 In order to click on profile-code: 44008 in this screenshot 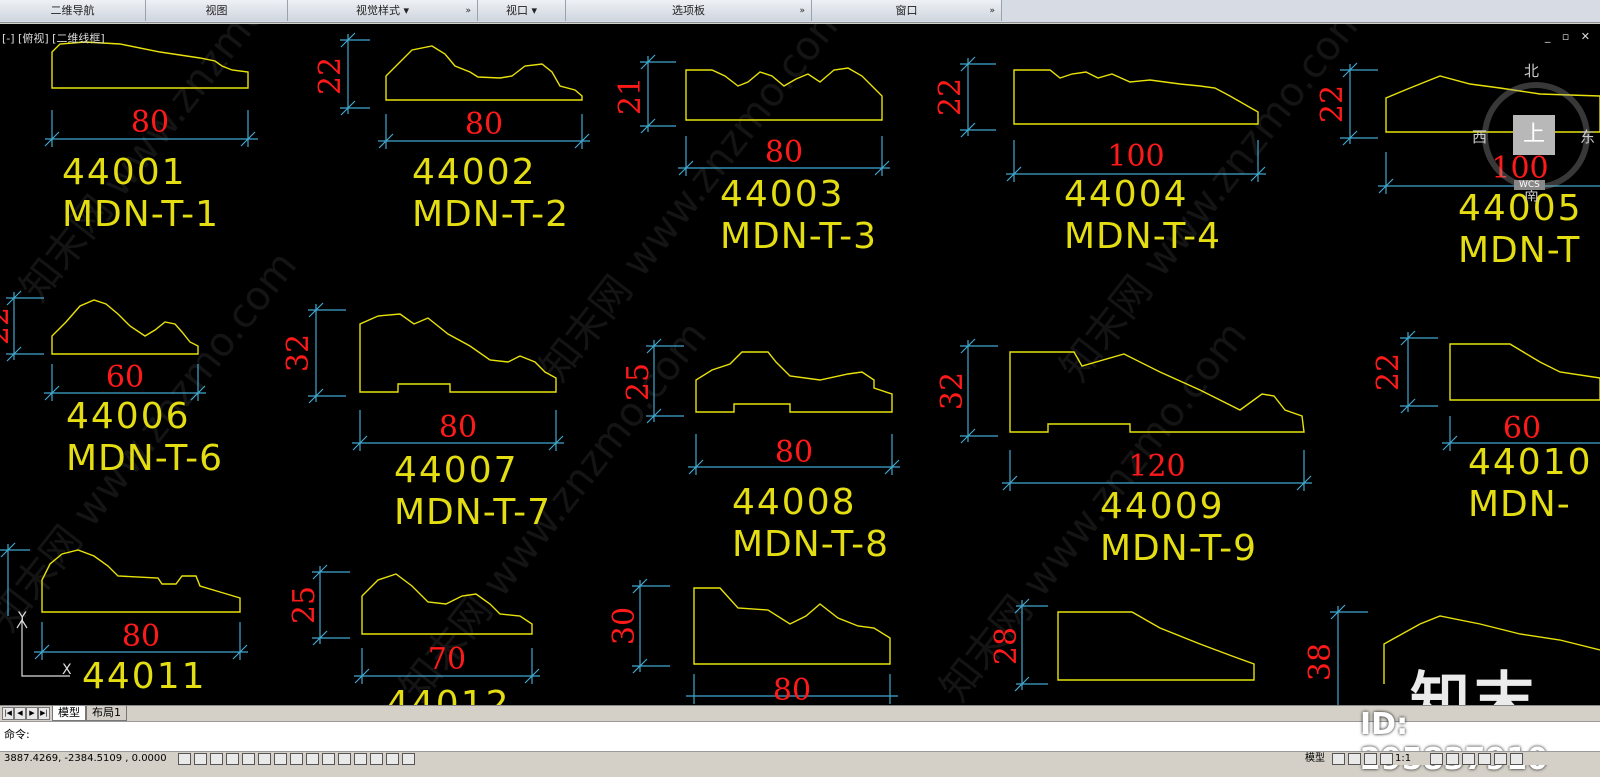, I will do `click(794, 502)`.